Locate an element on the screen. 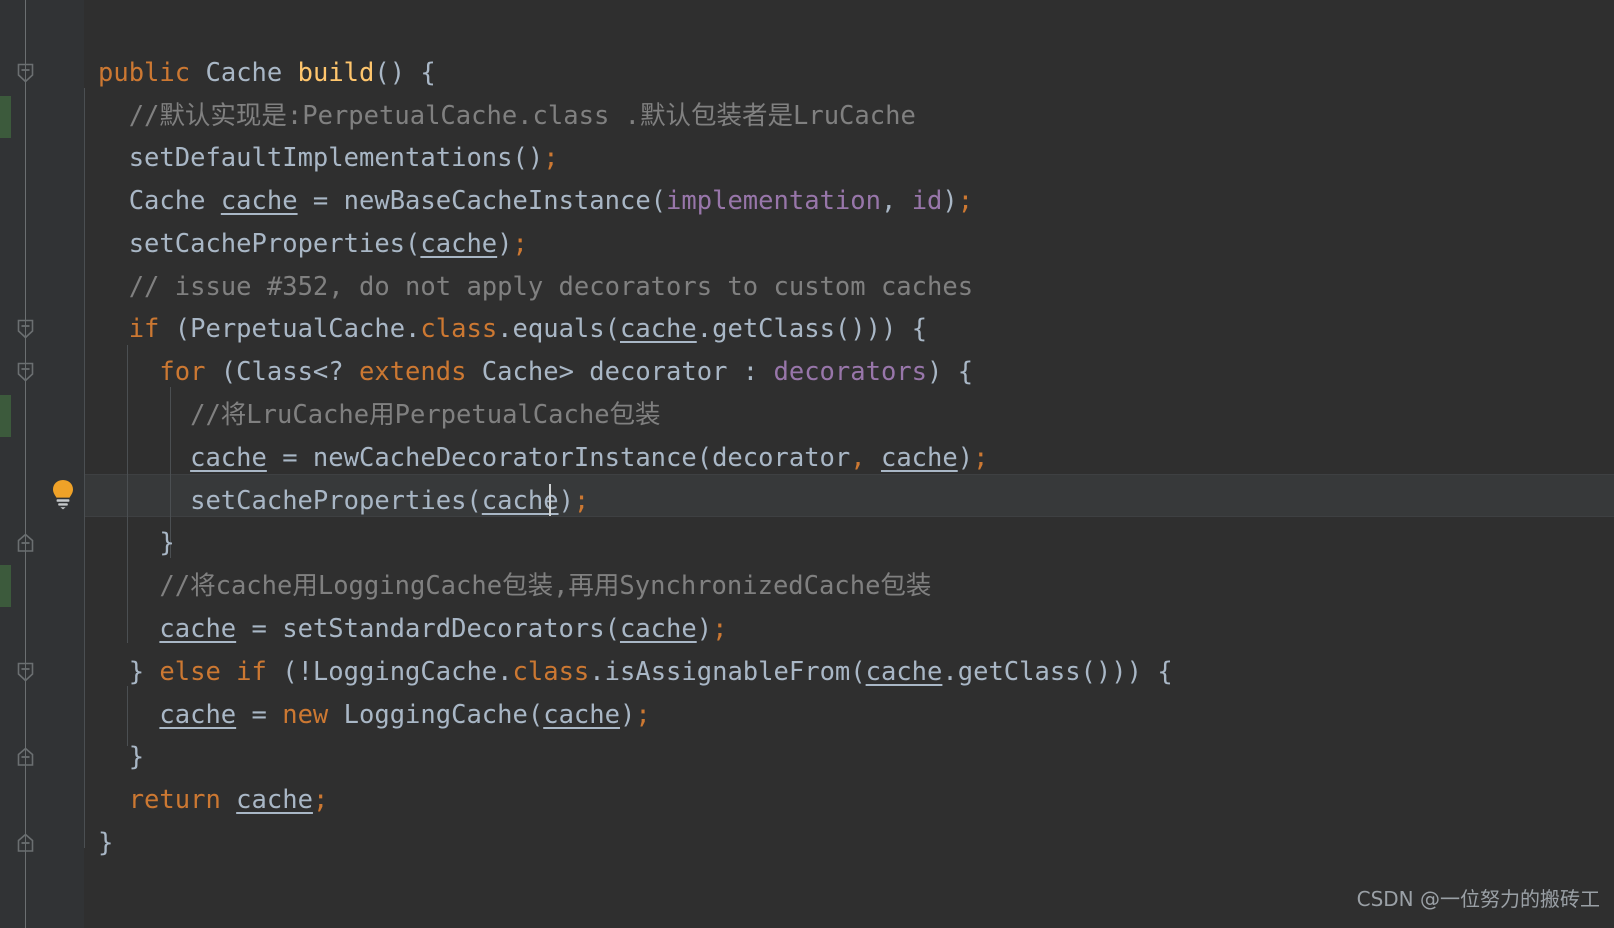 This screenshot has width=1614, height=928. code-token-kw: for is located at coordinates (182, 372).